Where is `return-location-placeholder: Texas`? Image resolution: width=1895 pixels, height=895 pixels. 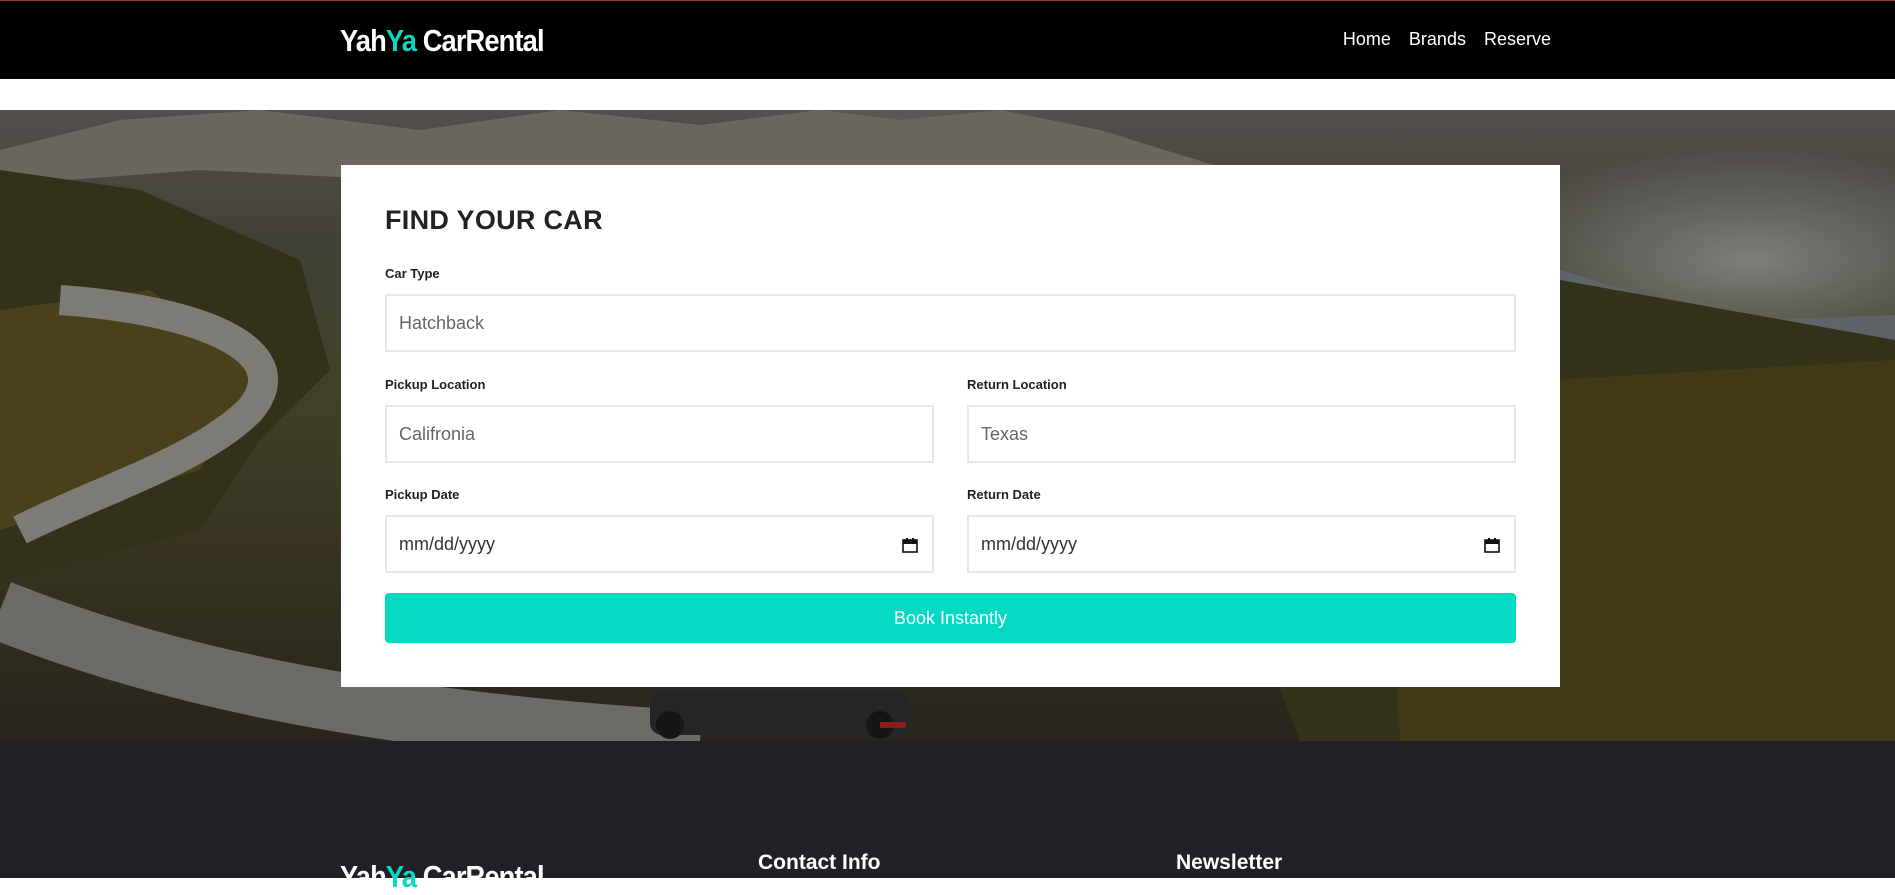
return-location-placeholder: Texas is located at coordinates (1005, 433).